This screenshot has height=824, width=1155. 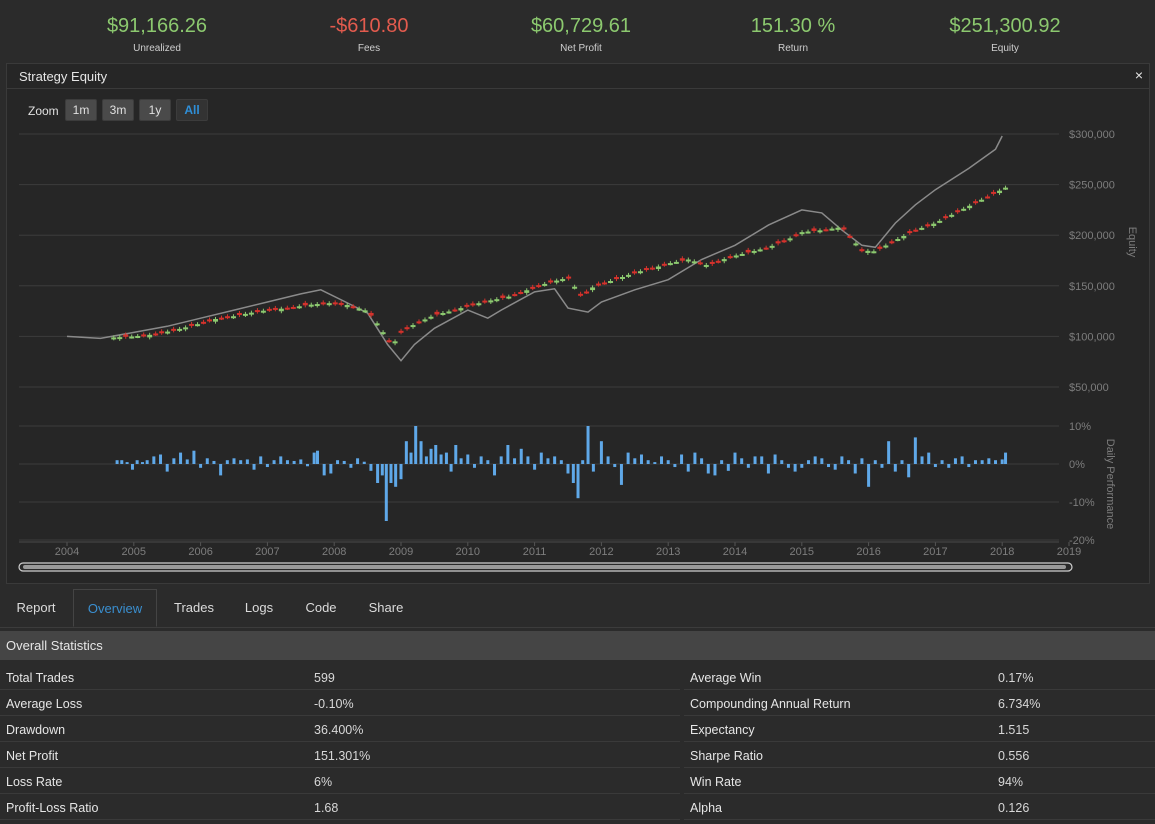 I want to click on x-tick-label: 2009, so click(x=401, y=552).